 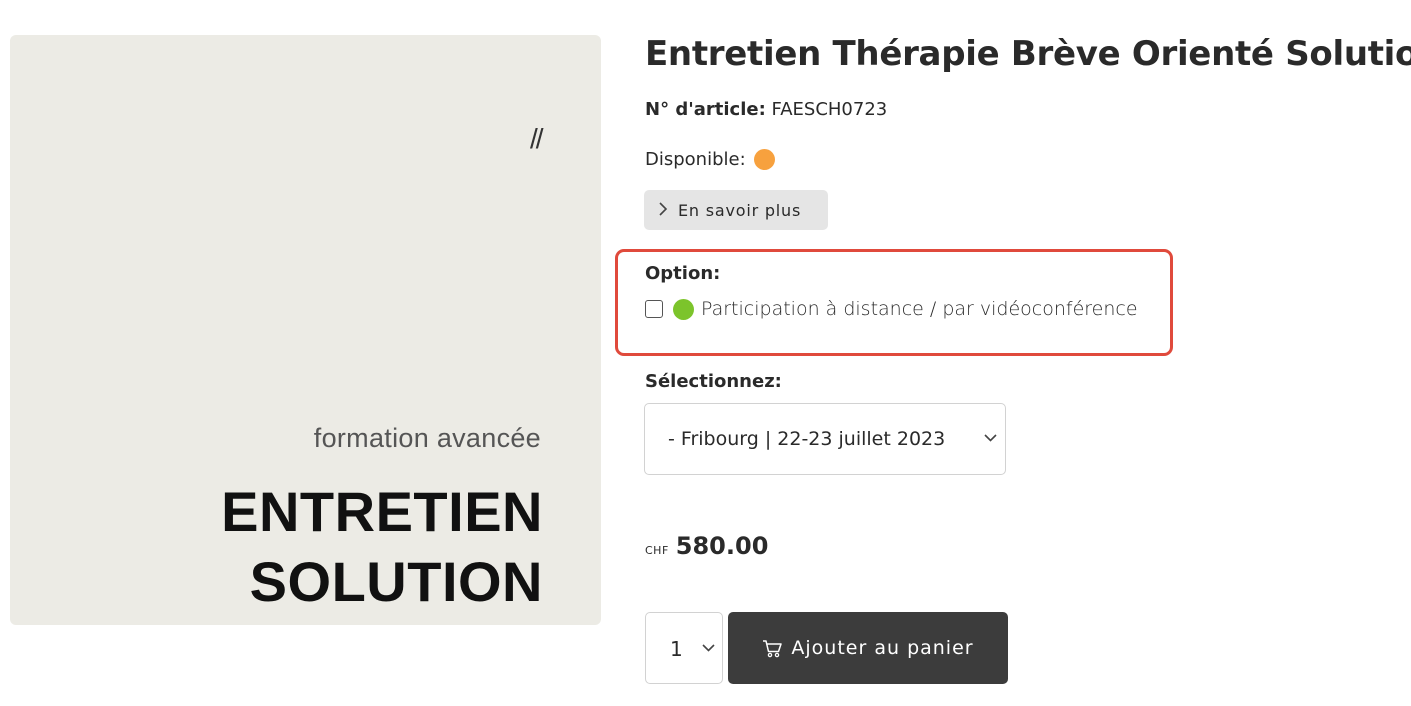 I want to click on add-to-cart-button: Ajouter au panier, so click(x=868, y=648).